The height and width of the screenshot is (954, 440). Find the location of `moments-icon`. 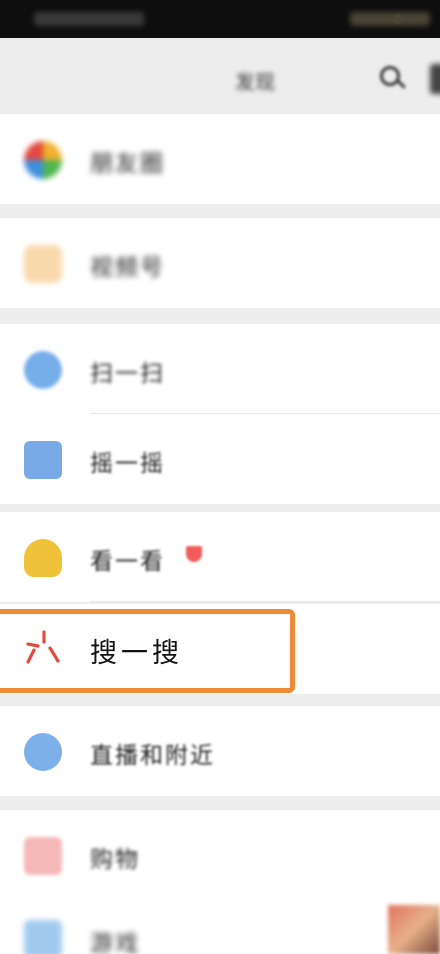

moments-icon is located at coordinates (43, 160).